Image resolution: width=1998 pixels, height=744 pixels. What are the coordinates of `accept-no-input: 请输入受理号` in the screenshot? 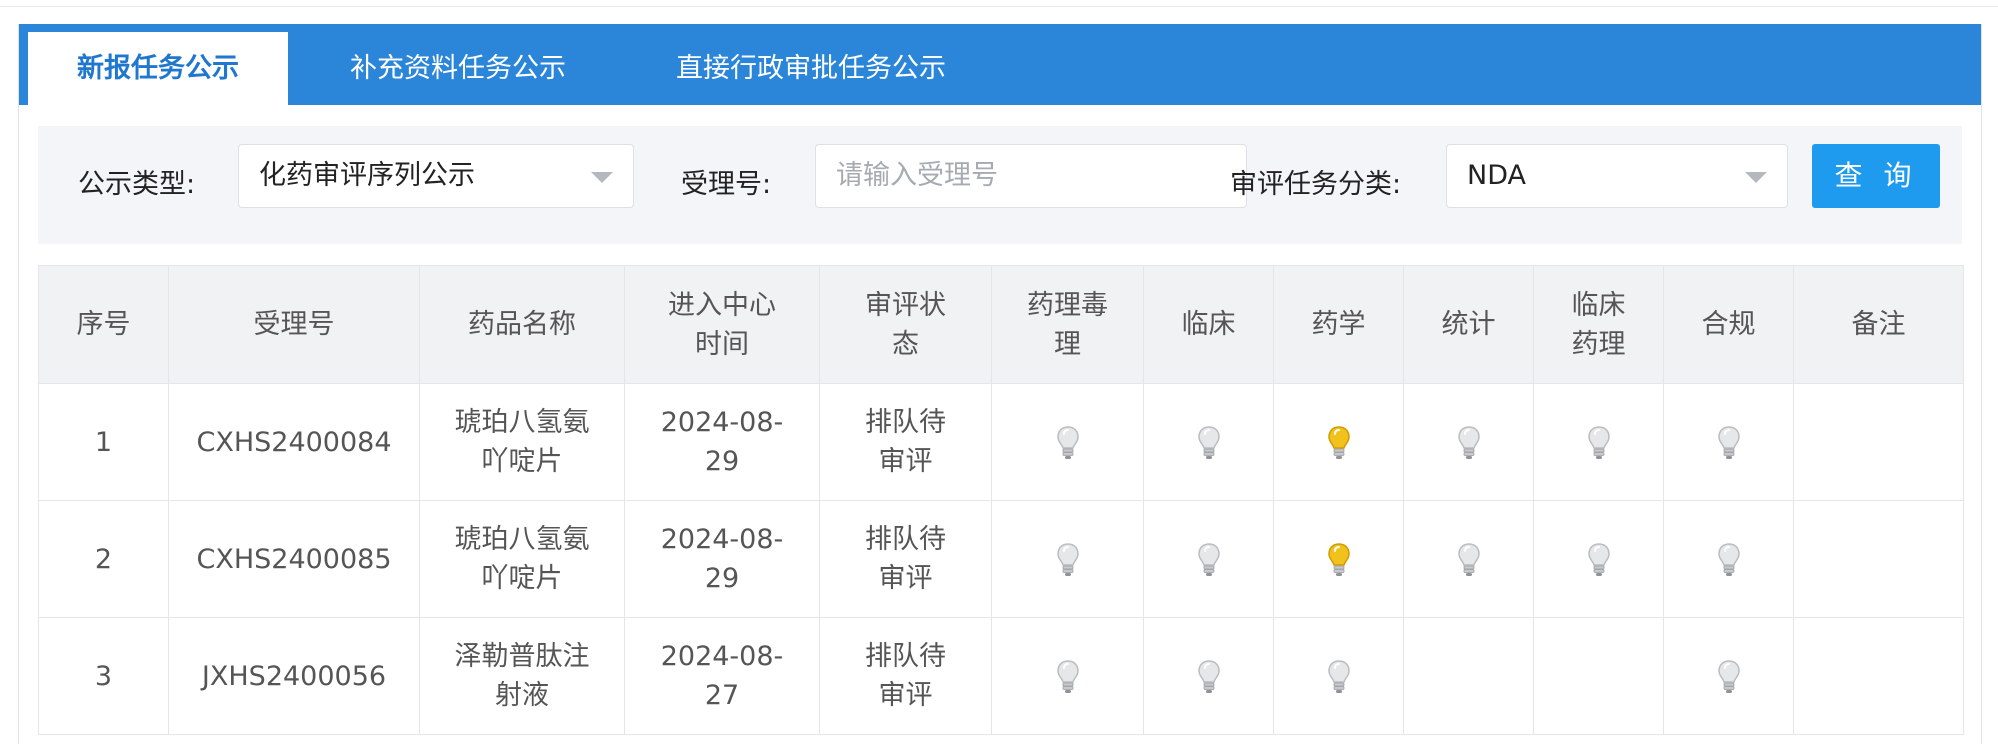 It's located at (1031, 176).